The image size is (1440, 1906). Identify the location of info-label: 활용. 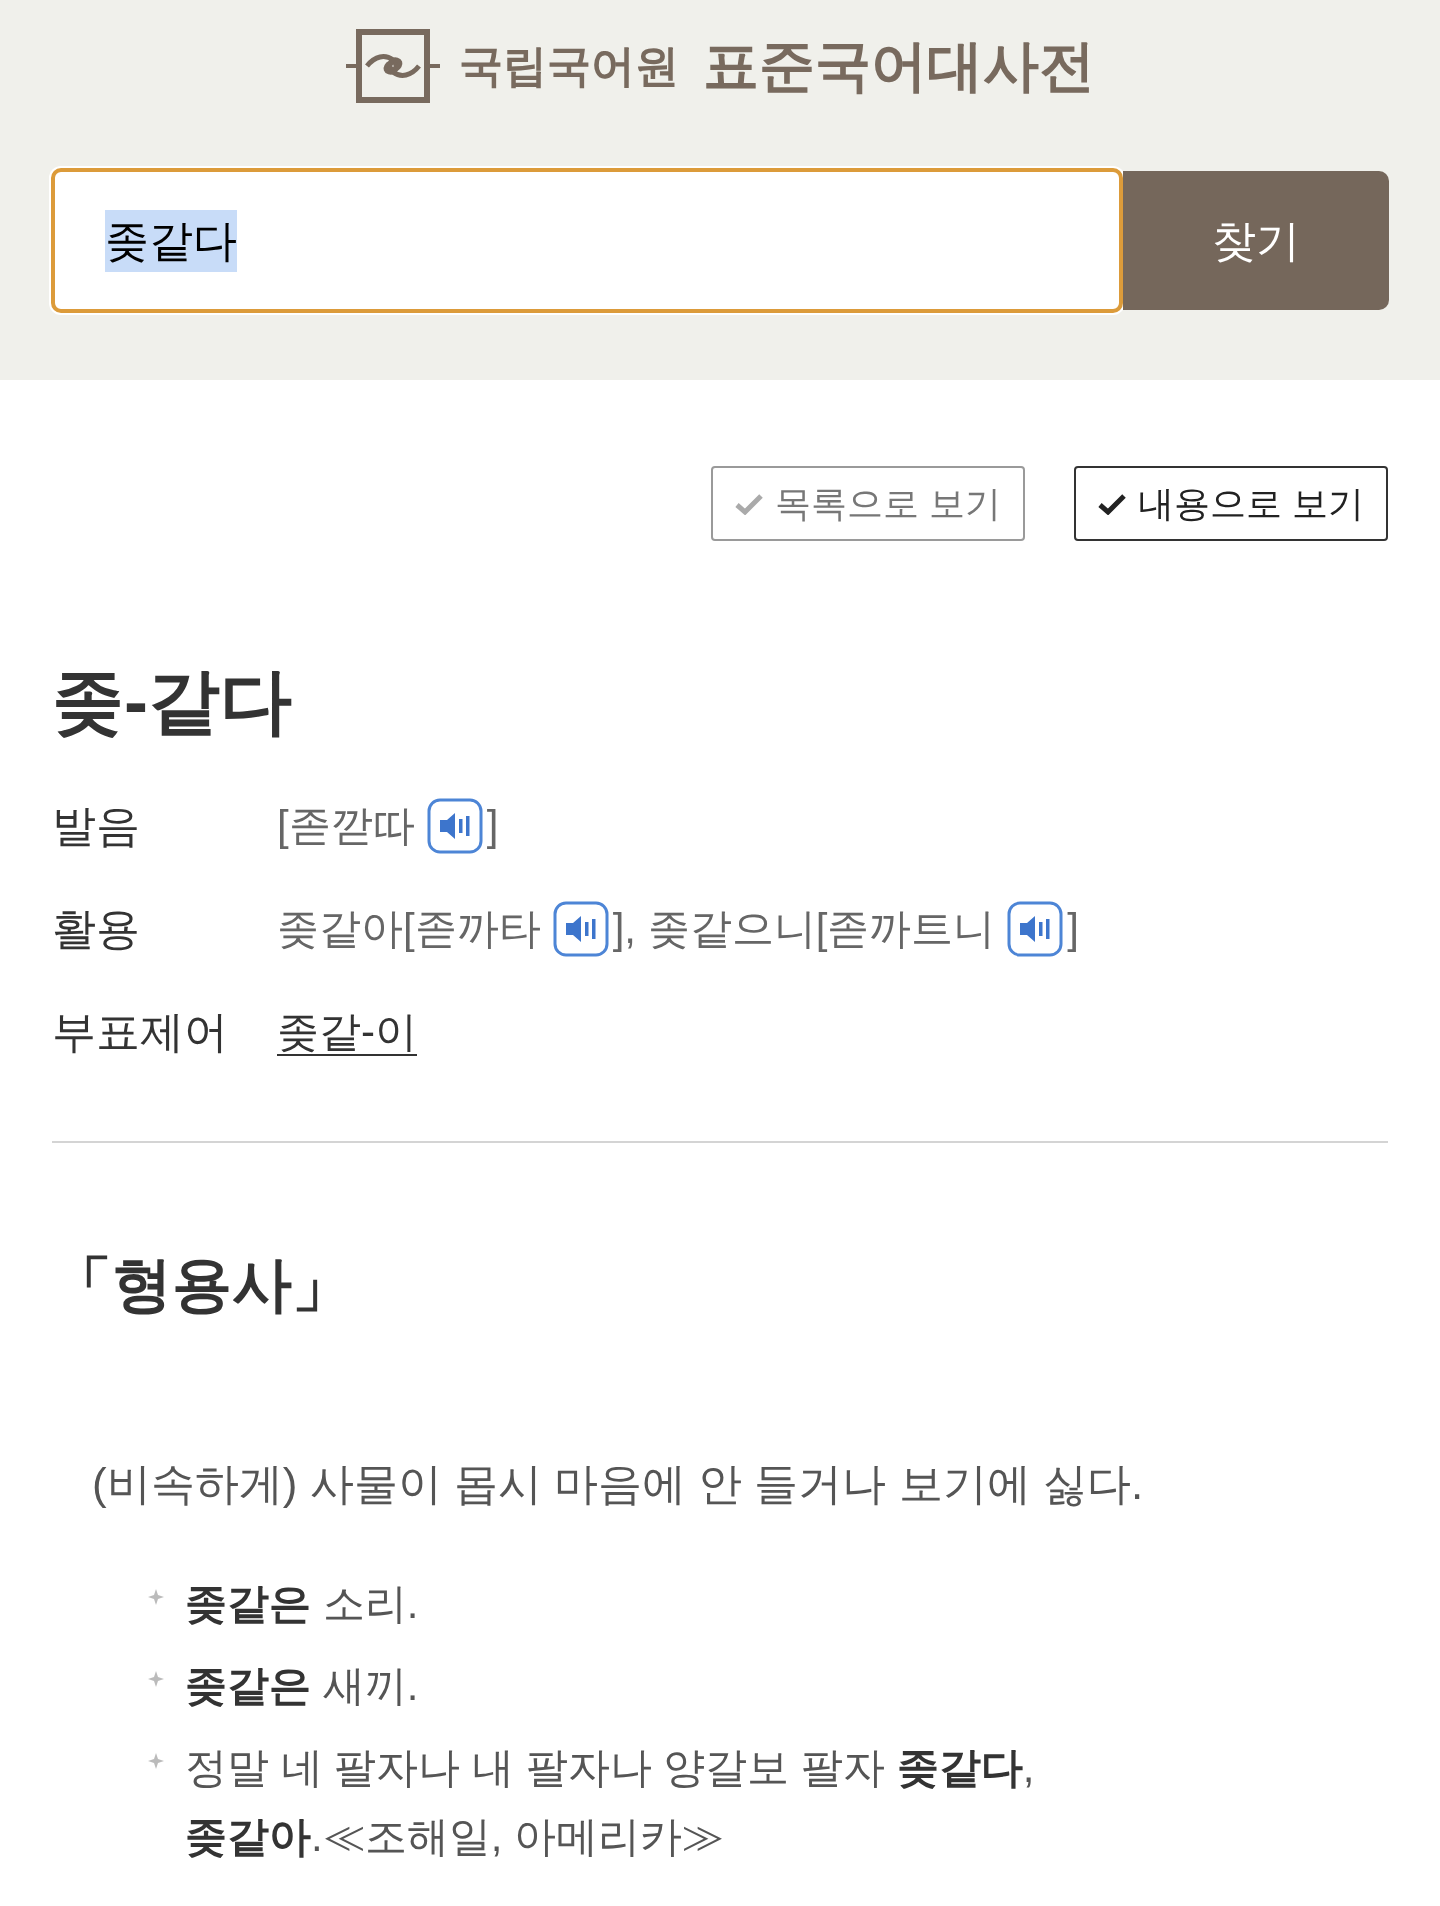
(96, 928).